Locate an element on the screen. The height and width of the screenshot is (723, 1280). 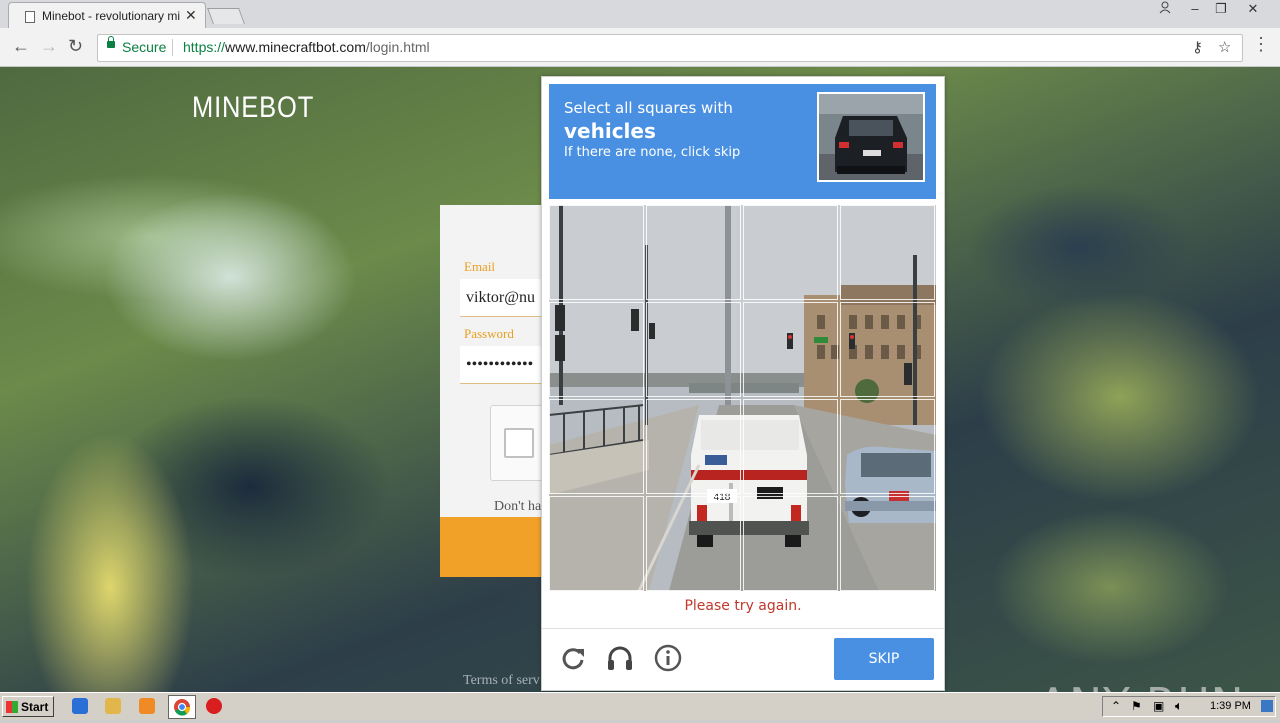
windows-logo-icon is located at coordinates (12, 707).